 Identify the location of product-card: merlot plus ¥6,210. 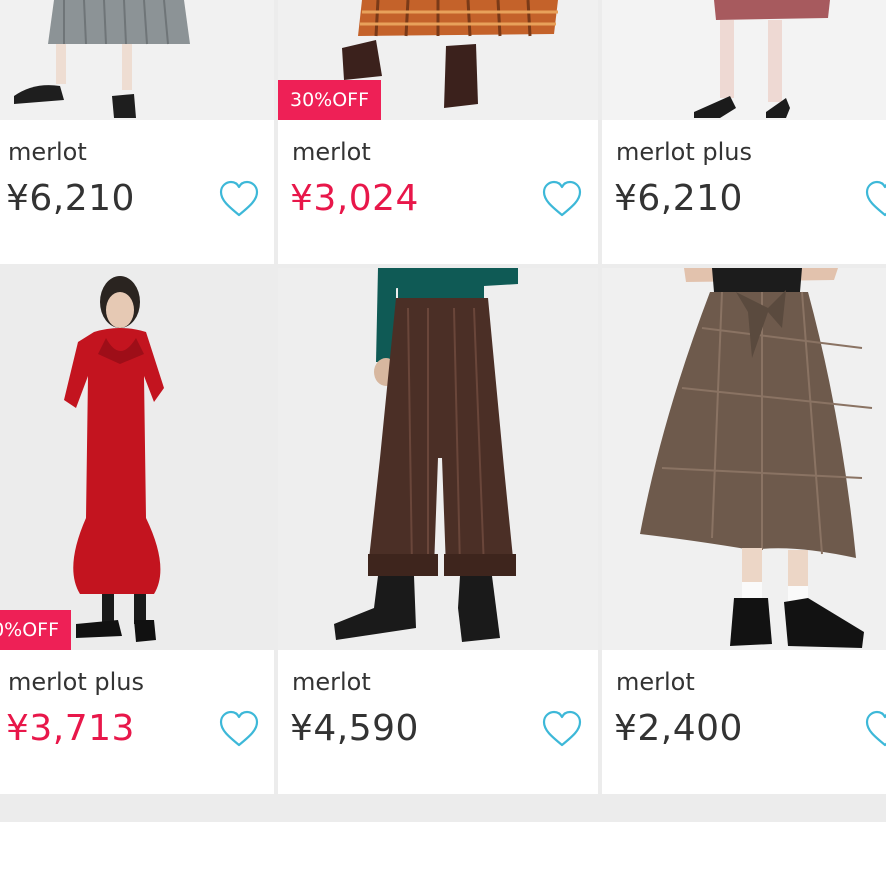
(744, 132).